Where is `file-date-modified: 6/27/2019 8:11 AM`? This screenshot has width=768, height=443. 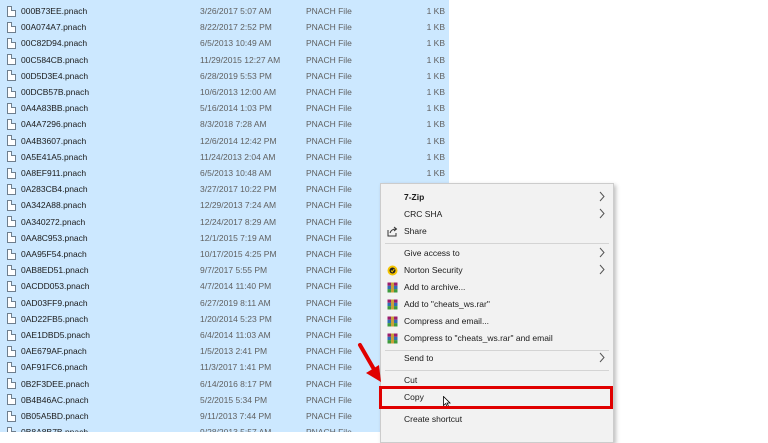
file-date-modified: 6/27/2019 8:11 AM is located at coordinates (235, 303).